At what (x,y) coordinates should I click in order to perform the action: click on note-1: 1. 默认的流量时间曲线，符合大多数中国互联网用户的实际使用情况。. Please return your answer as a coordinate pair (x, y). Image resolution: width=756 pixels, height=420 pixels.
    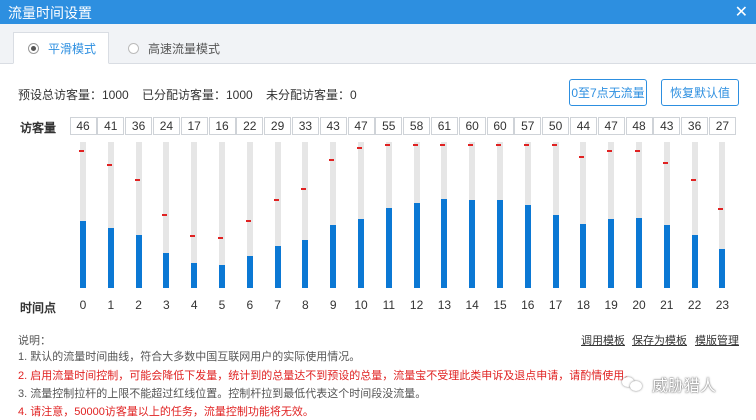
    Looking at the image, I should click on (189, 357).